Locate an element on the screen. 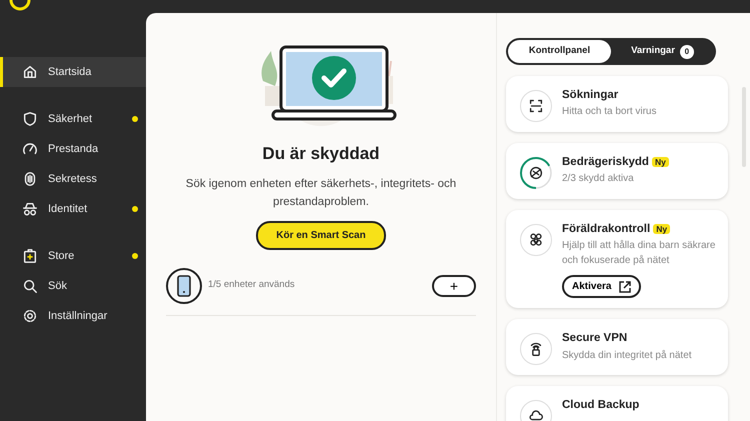  feature-card: Sökningar Hitta och ta bort virus is located at coordinates (617, 104).